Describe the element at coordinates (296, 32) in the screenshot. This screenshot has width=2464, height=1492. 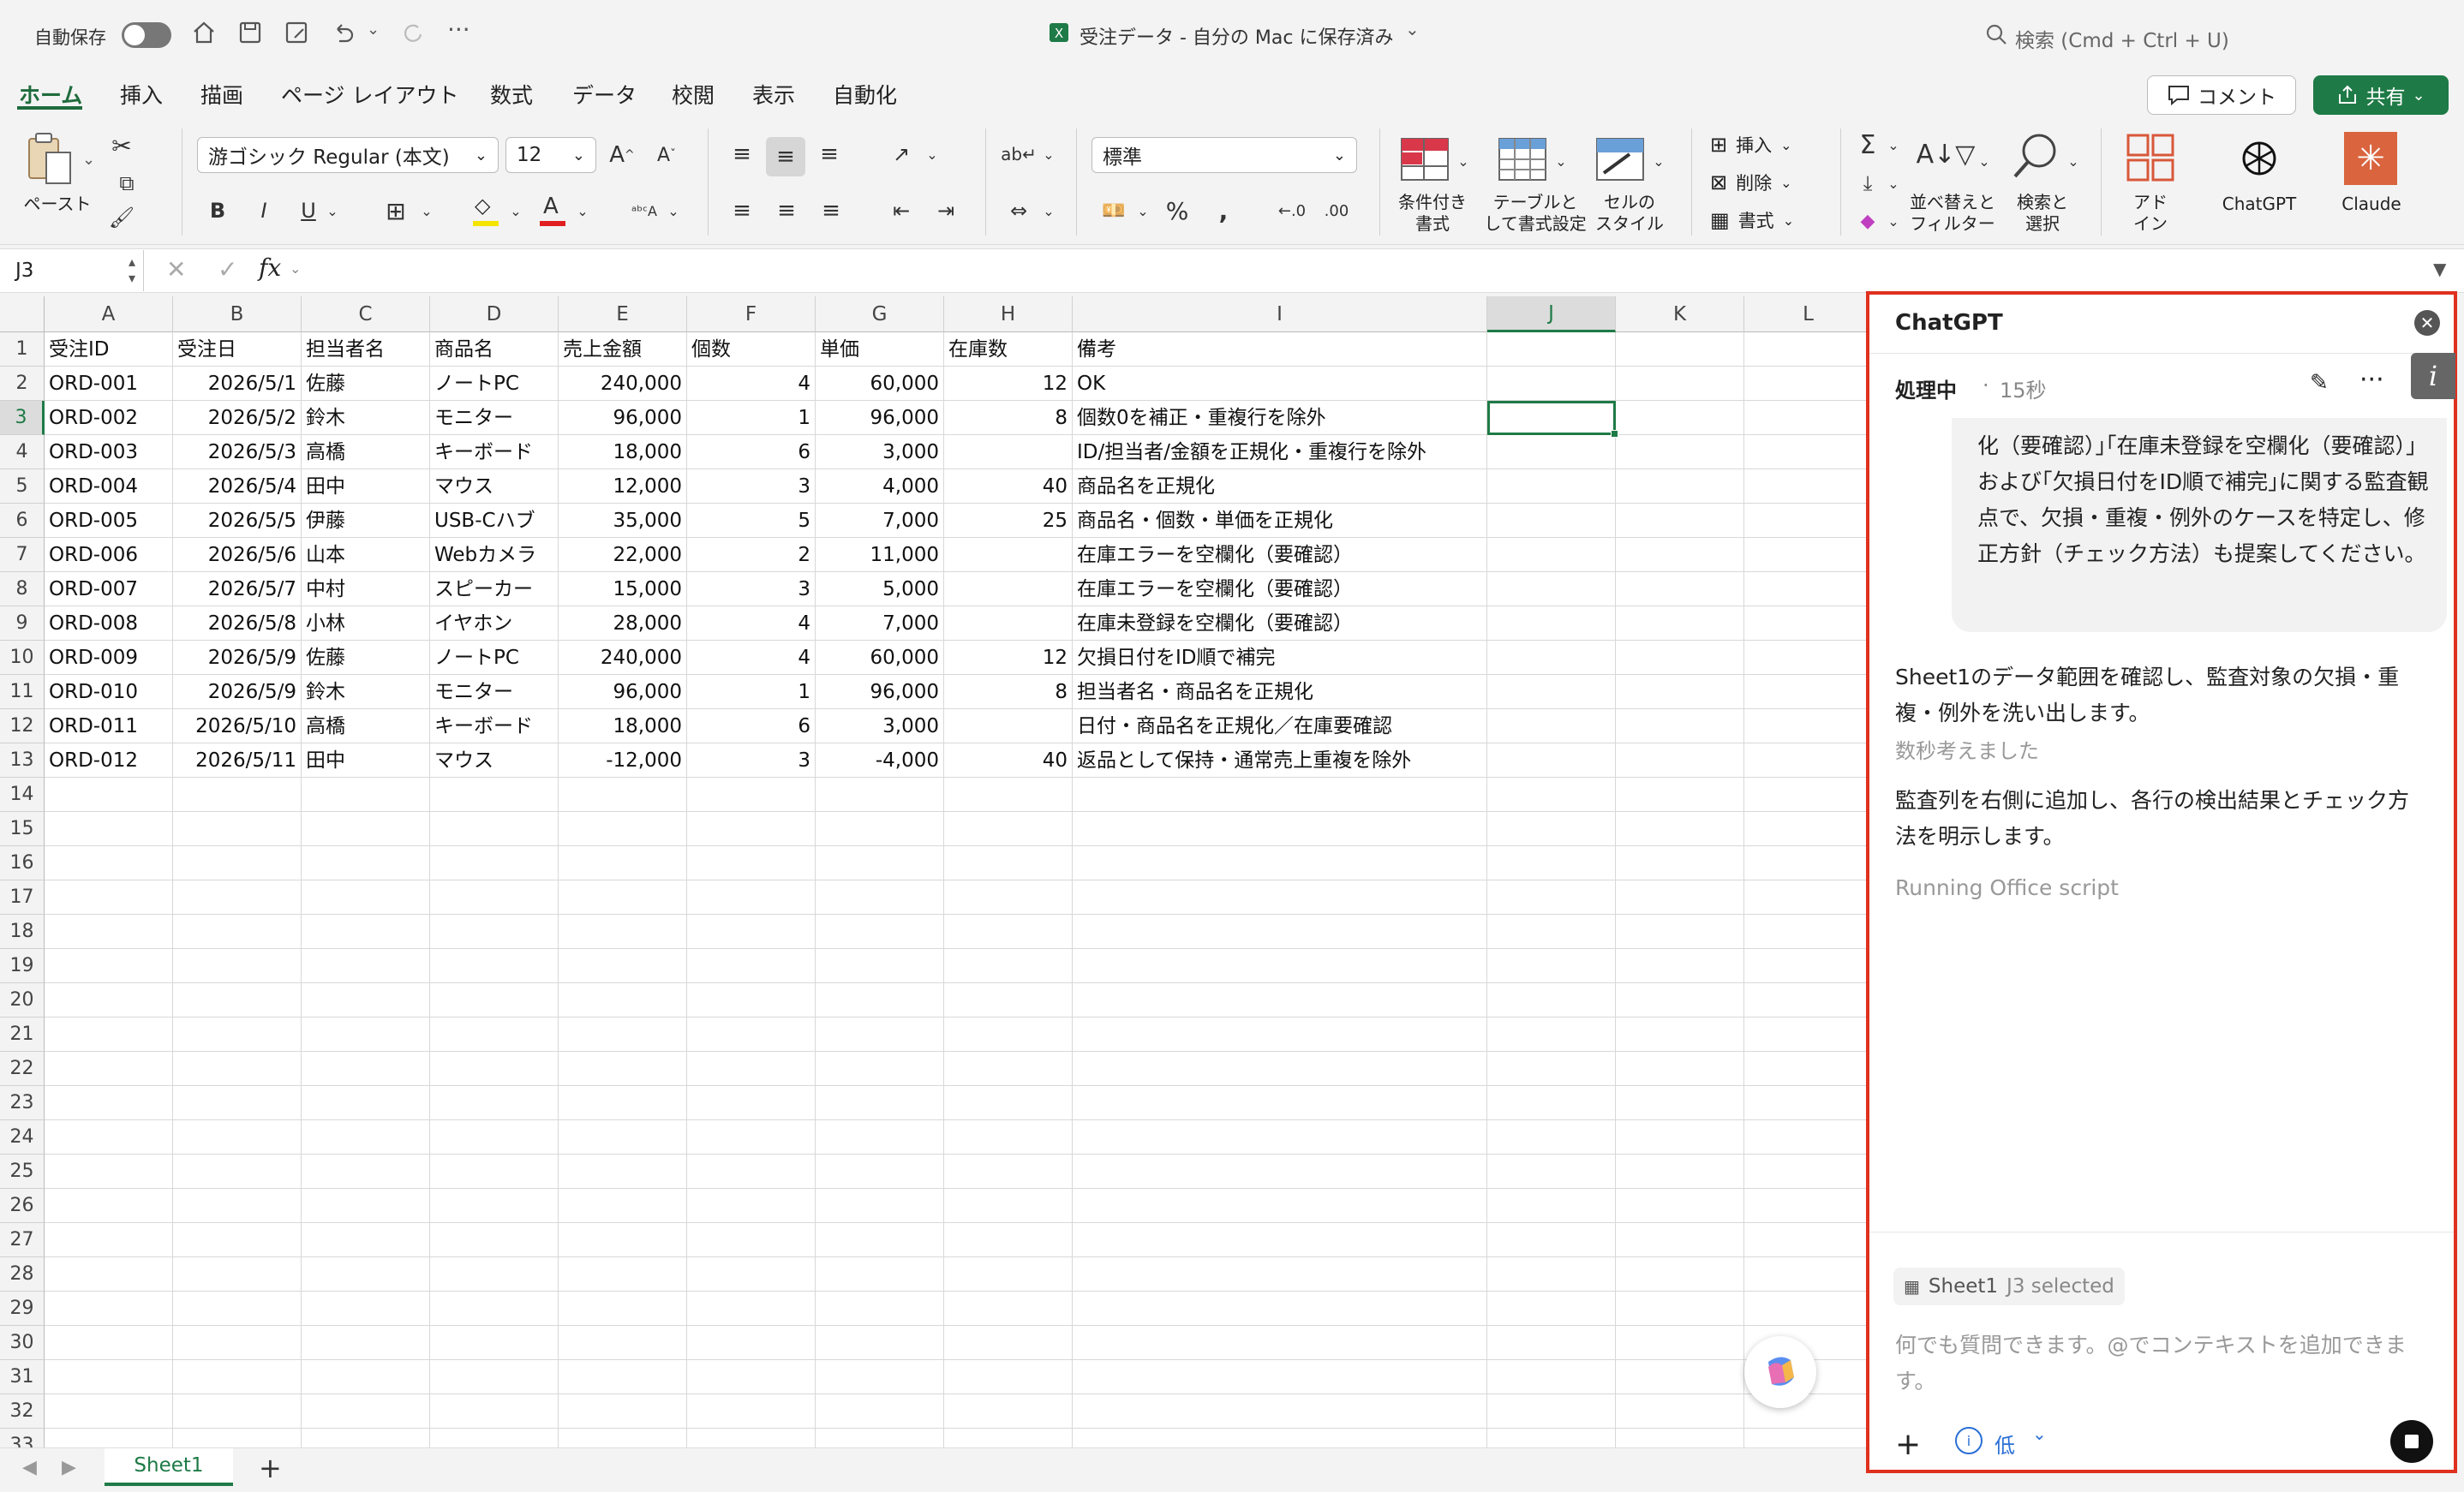
I see `save-as-icon` at that location.